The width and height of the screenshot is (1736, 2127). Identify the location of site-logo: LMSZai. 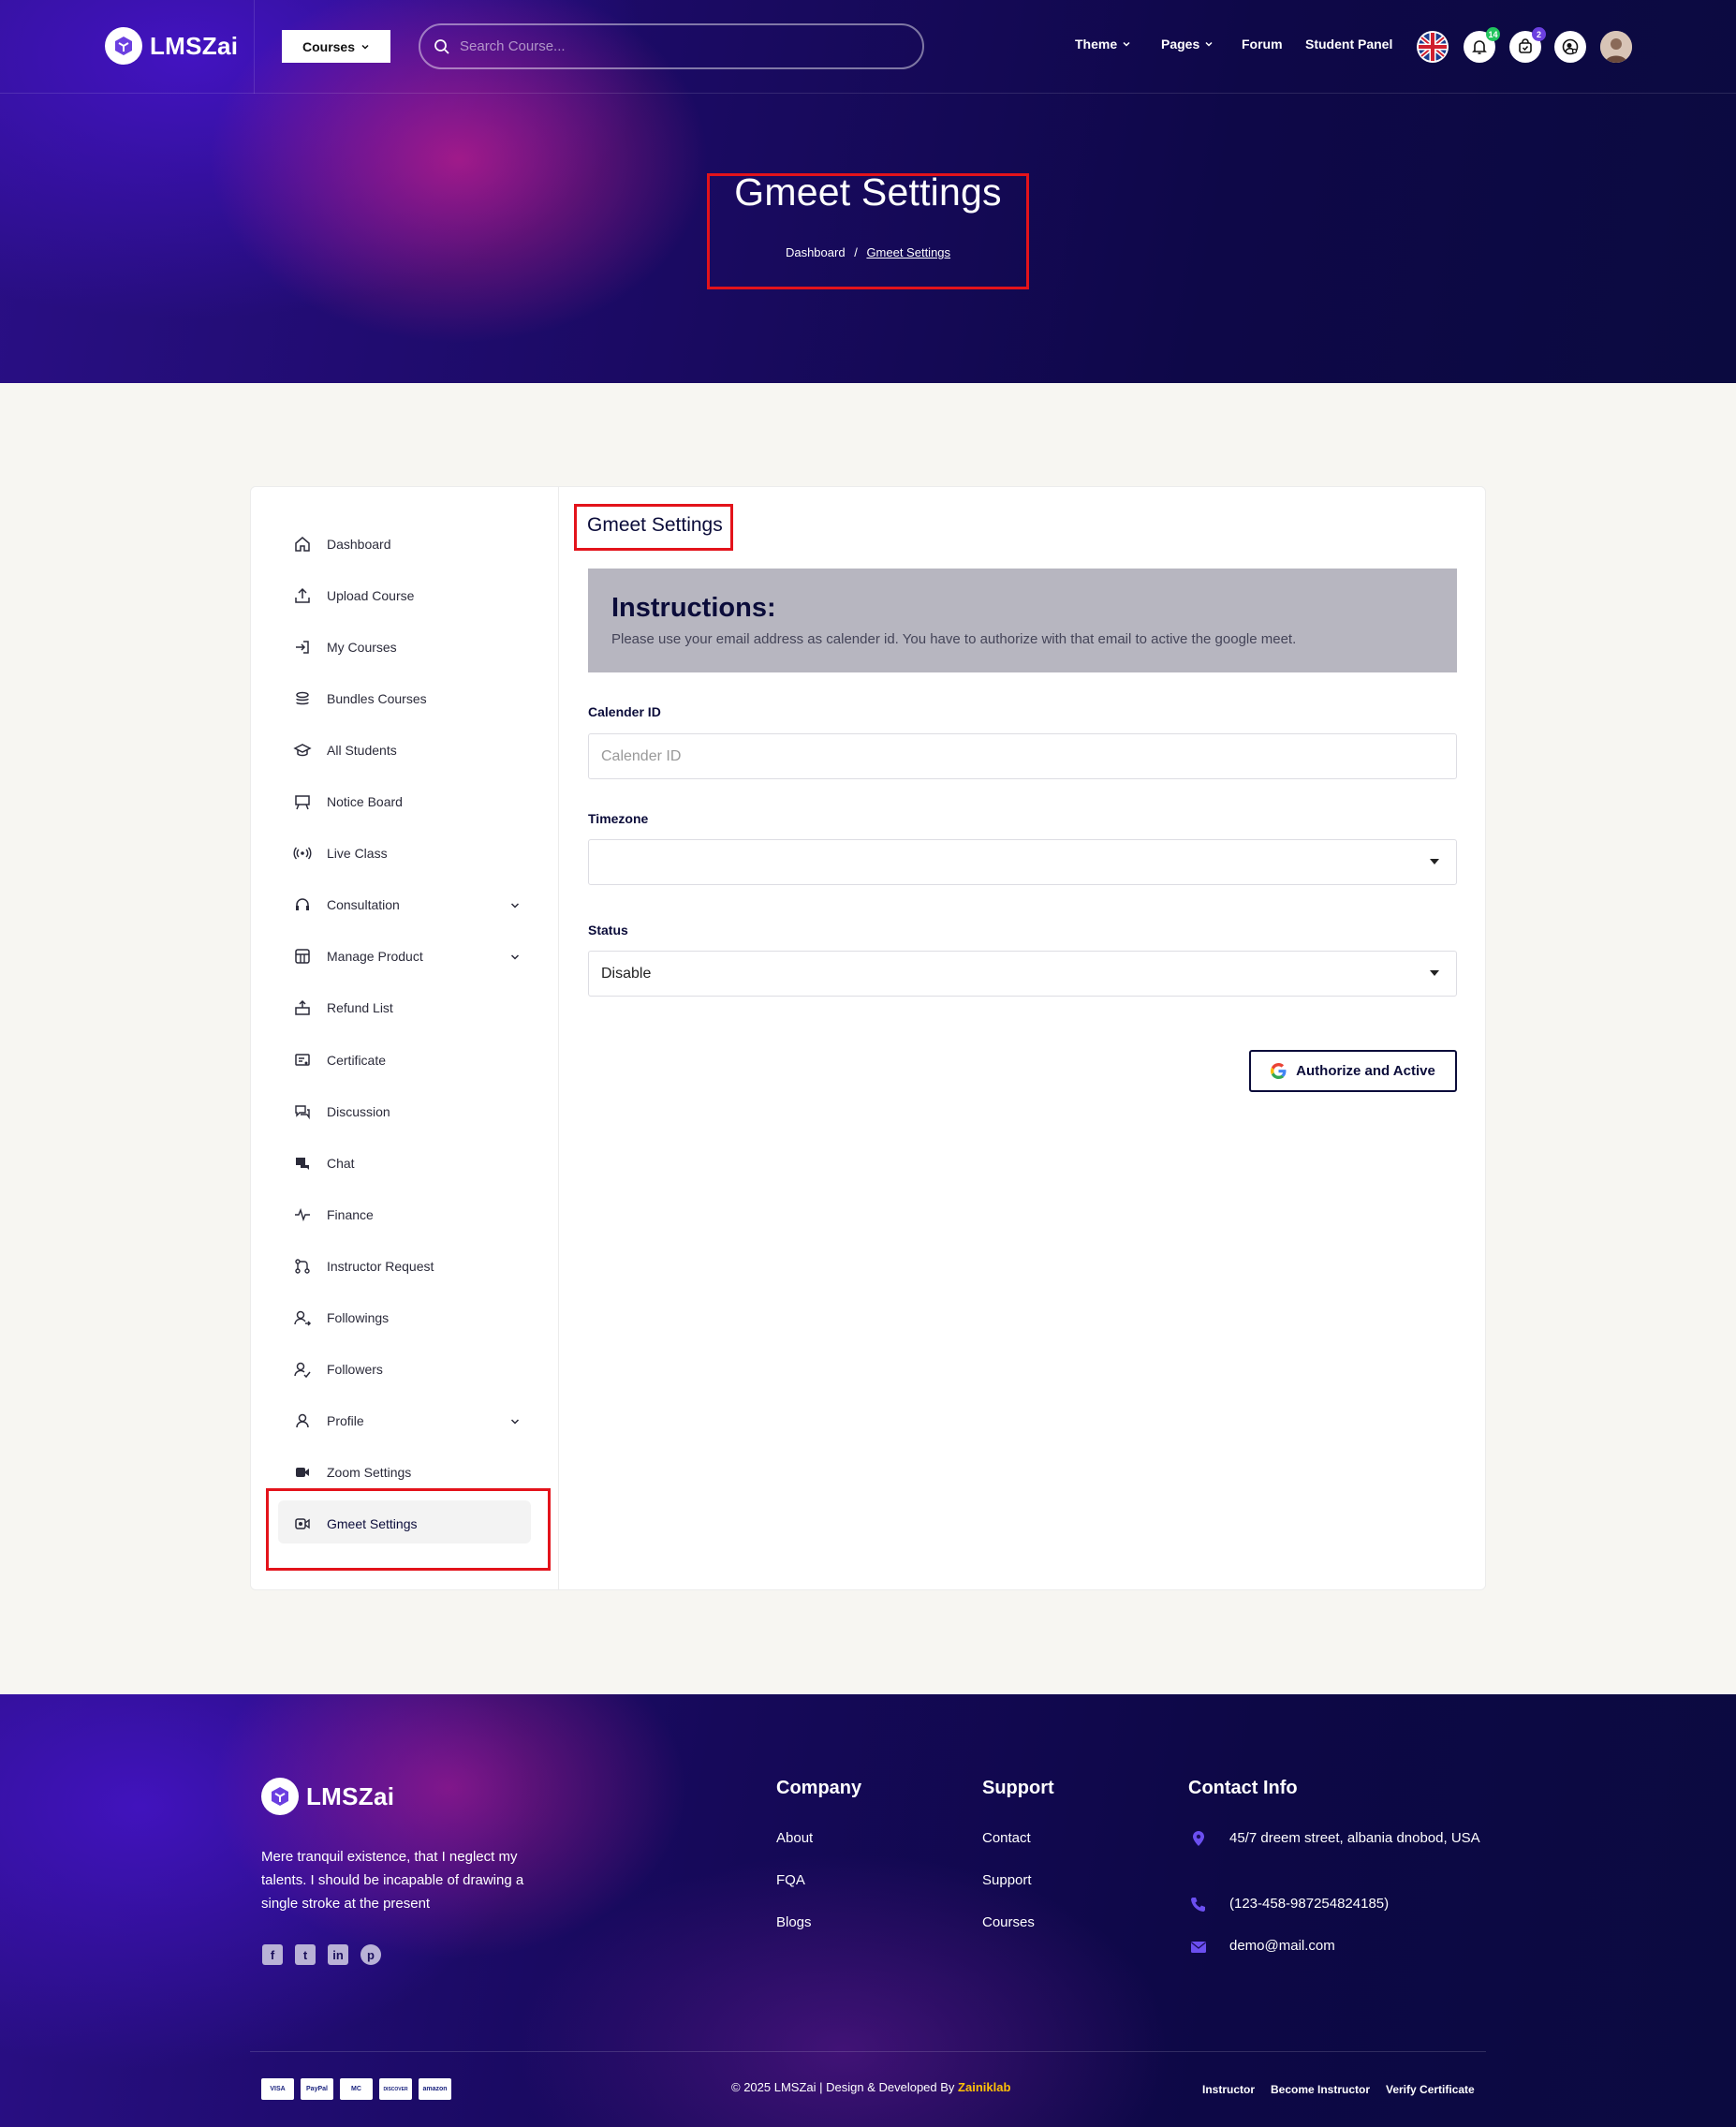
(171, 46).